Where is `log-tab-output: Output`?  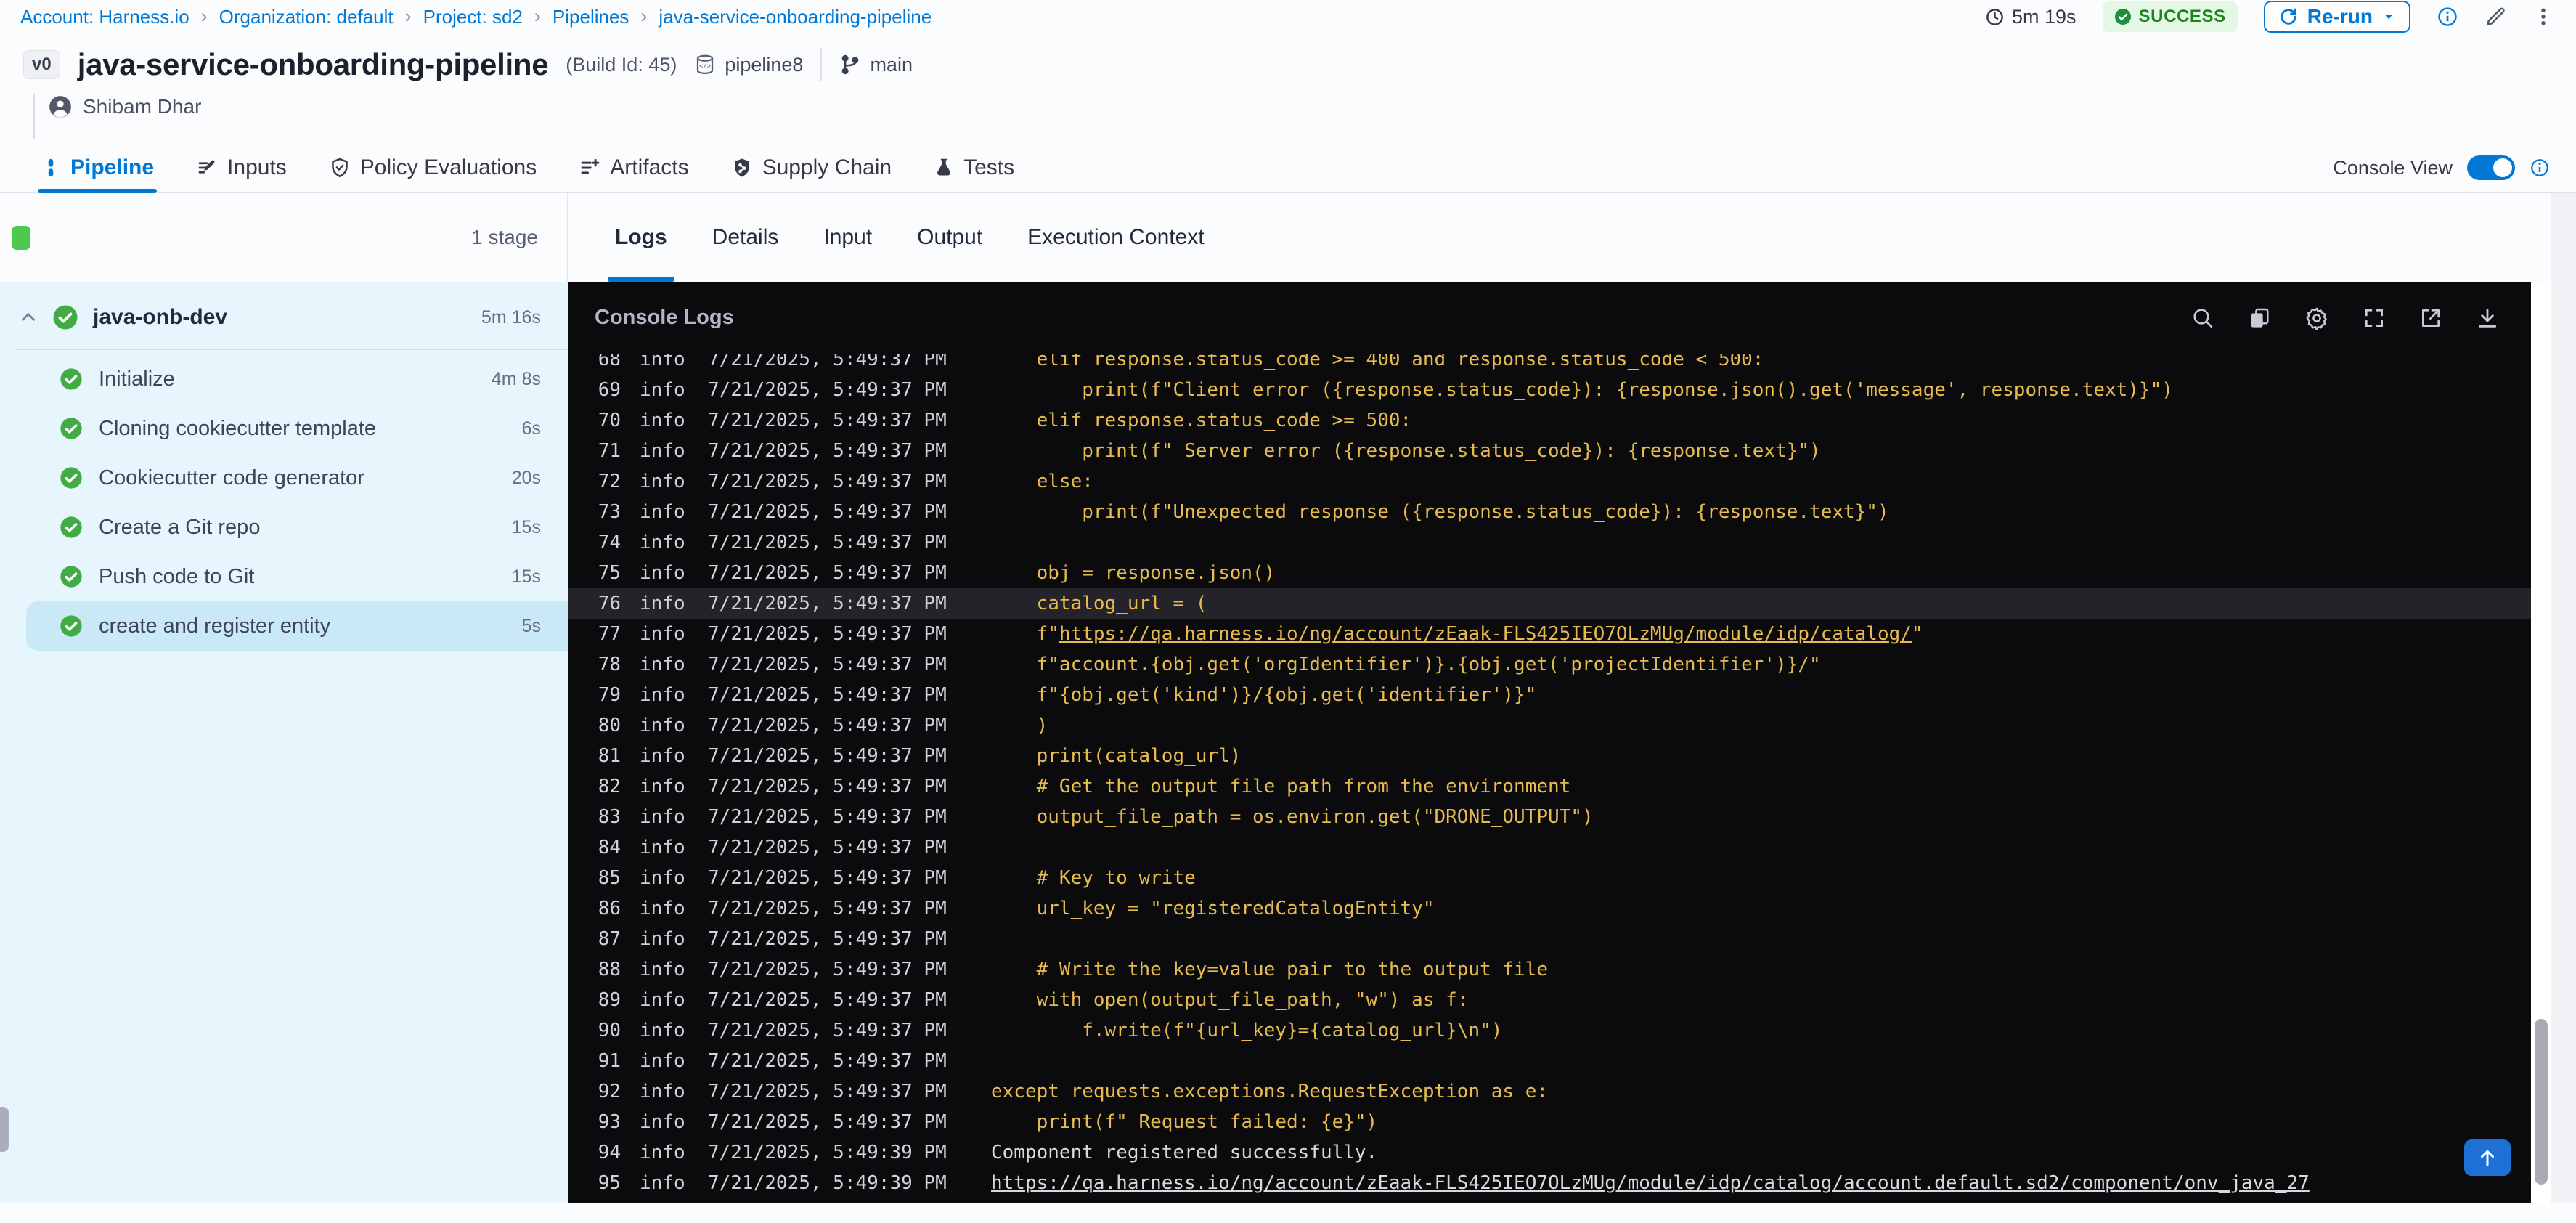
log-tab-output: Output is located at coordinates (950, 237).